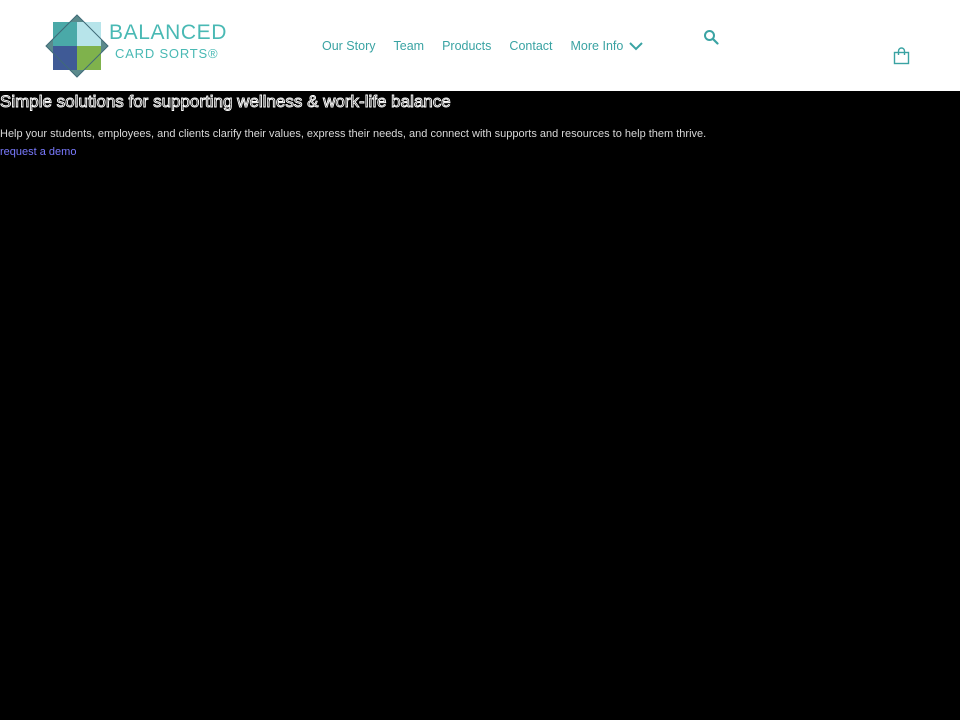  What do you see at coordinates (38, 152) in the screenshot?
I see `request-demo-link: request a demo` at bounding box center [38, 152].